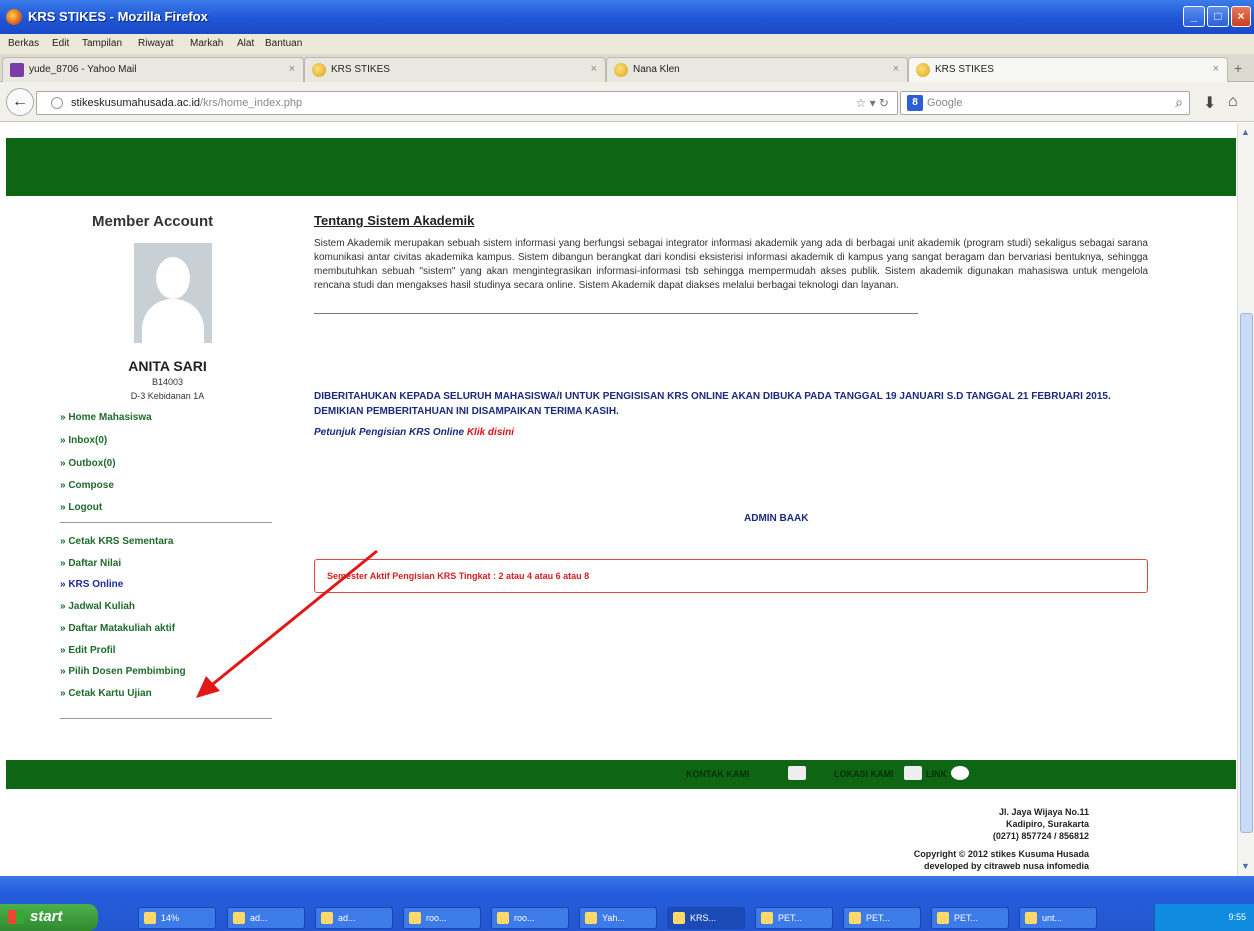  What do you see at coordinates (1241, 16) in the screenshot?
I see `close-window-button: ×` at bounding box center [1241, 16].